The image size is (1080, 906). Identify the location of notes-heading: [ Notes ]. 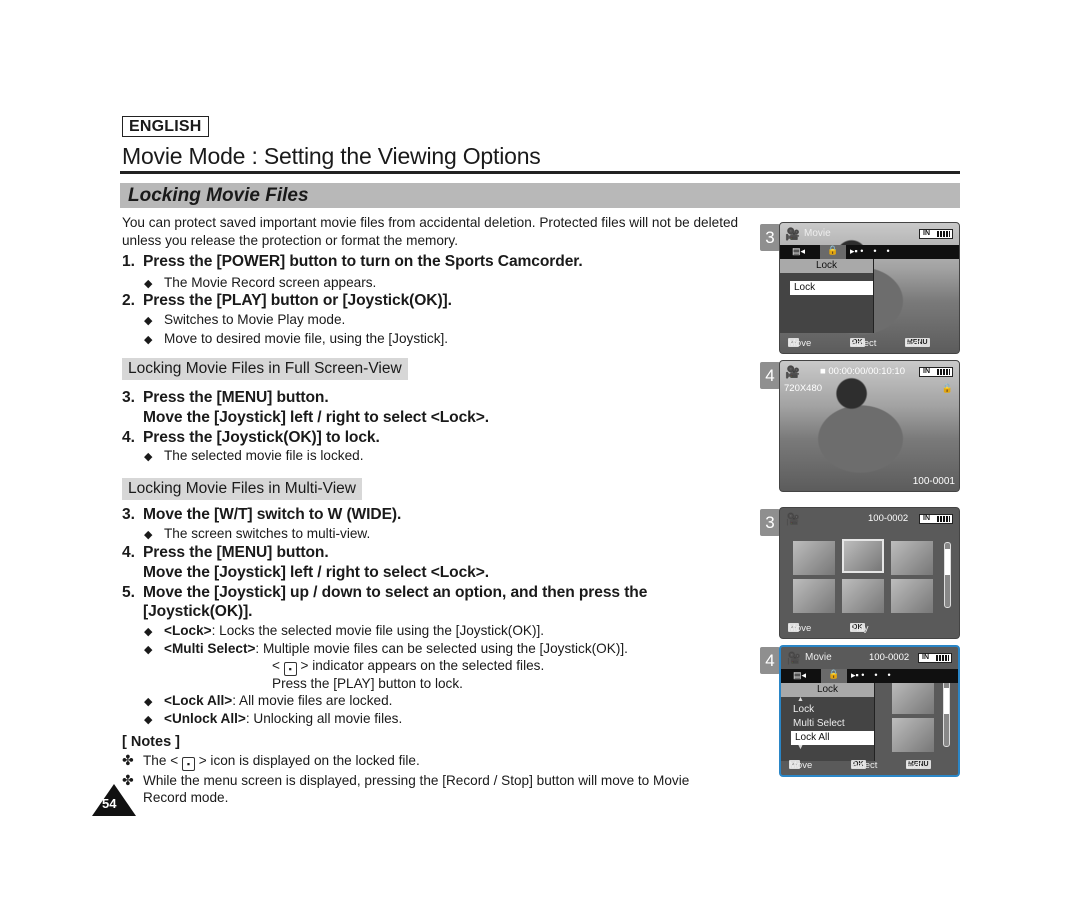
(151, 742).